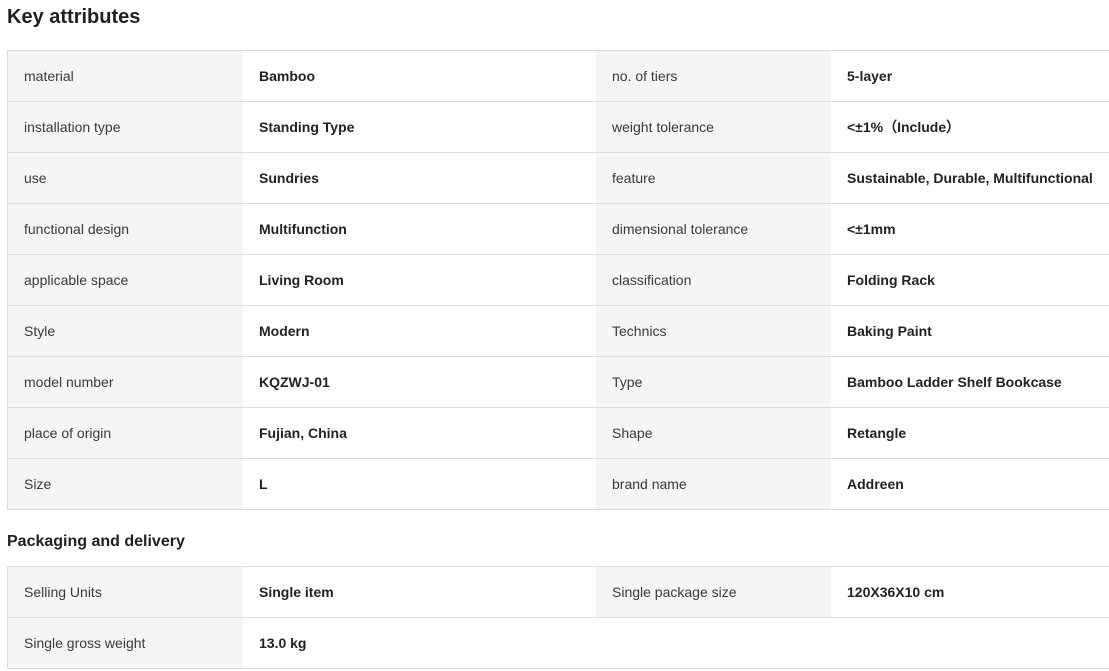  Describe the element at coordinates (96, 541) in the screenshot. I see `packaging-heading: Packaging and delivery` at that location.